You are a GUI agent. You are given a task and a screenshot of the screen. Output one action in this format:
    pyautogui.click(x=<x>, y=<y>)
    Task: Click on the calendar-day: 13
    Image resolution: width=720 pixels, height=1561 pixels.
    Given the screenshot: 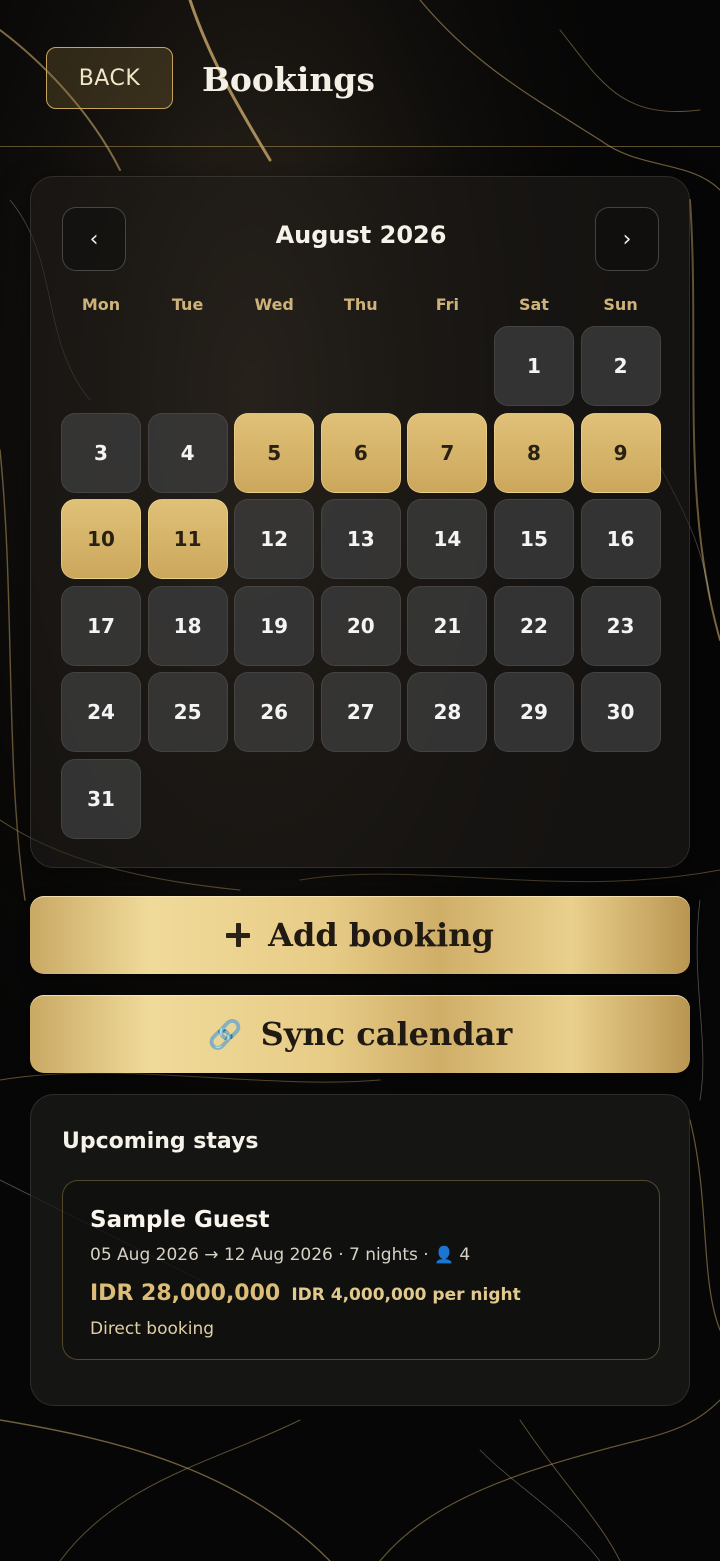 What is the action you would take?
    pyautogui.click(x=360, y=539)
    